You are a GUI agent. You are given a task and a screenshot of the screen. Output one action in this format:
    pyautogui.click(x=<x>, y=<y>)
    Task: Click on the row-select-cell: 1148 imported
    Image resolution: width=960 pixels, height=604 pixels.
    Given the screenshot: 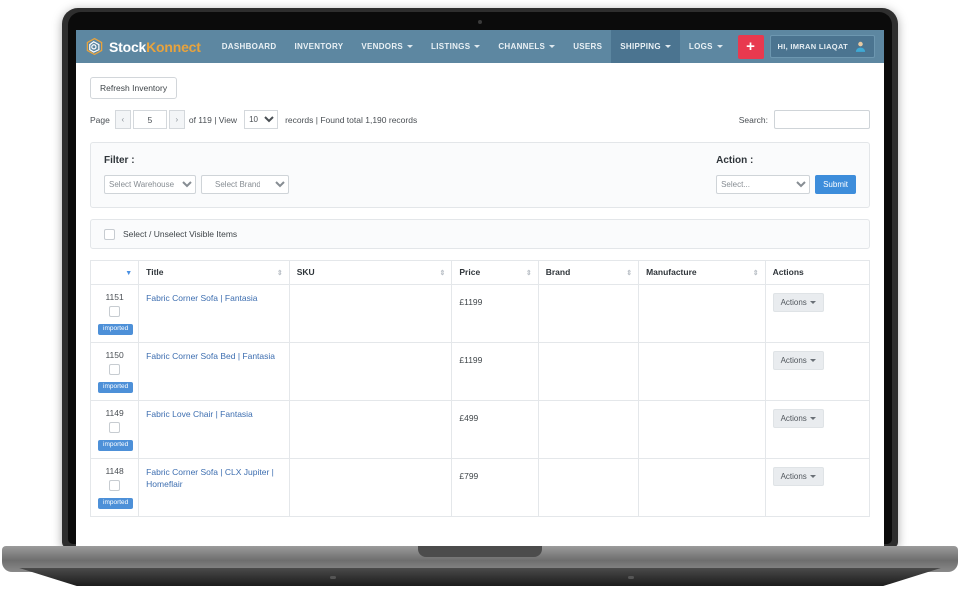 What is the action you would take?
    pyautogui.click(x=114, y=487)
    